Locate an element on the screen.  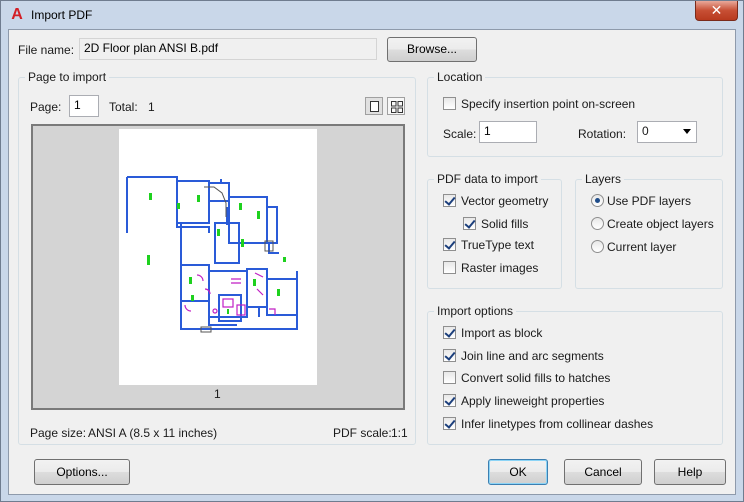
rotation-label: Rotation: is located at coordinates (602, 134).